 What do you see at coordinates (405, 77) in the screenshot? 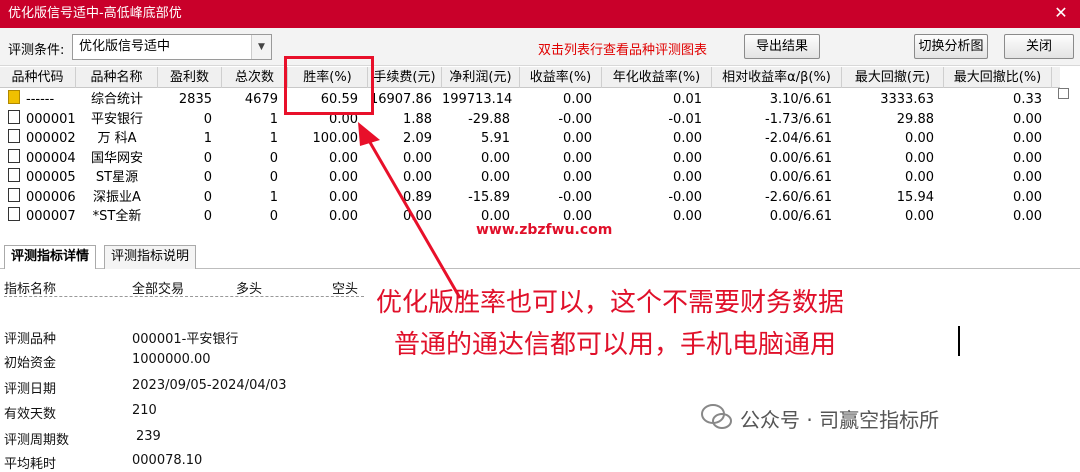
I see `column-header: 手续费(元)` at bounding box center [405, 77].